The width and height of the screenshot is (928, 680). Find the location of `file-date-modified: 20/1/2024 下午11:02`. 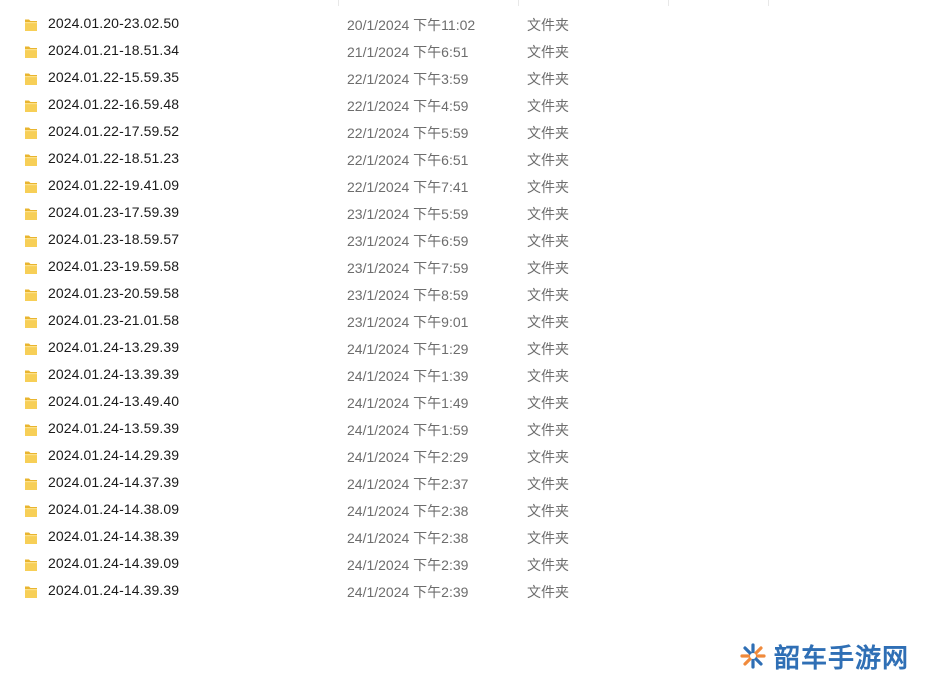

file-date-modified: 20/1/2024 下午11:02 is located at coordinates (411, 25).